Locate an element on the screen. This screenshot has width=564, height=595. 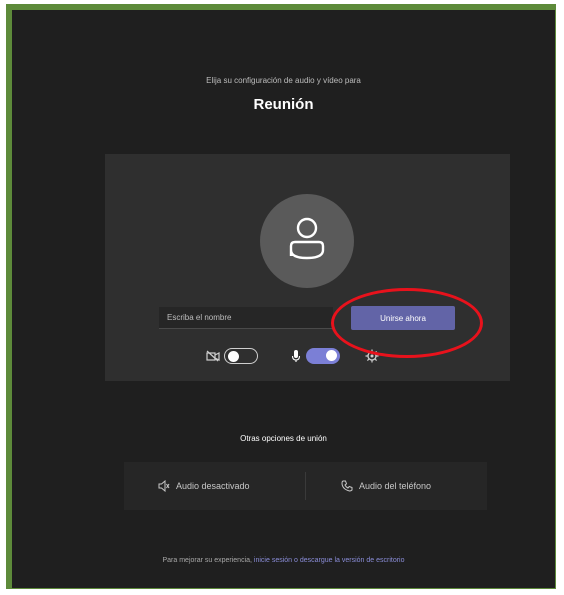
camera-toggle-knob is located at coordinates (233, 356).